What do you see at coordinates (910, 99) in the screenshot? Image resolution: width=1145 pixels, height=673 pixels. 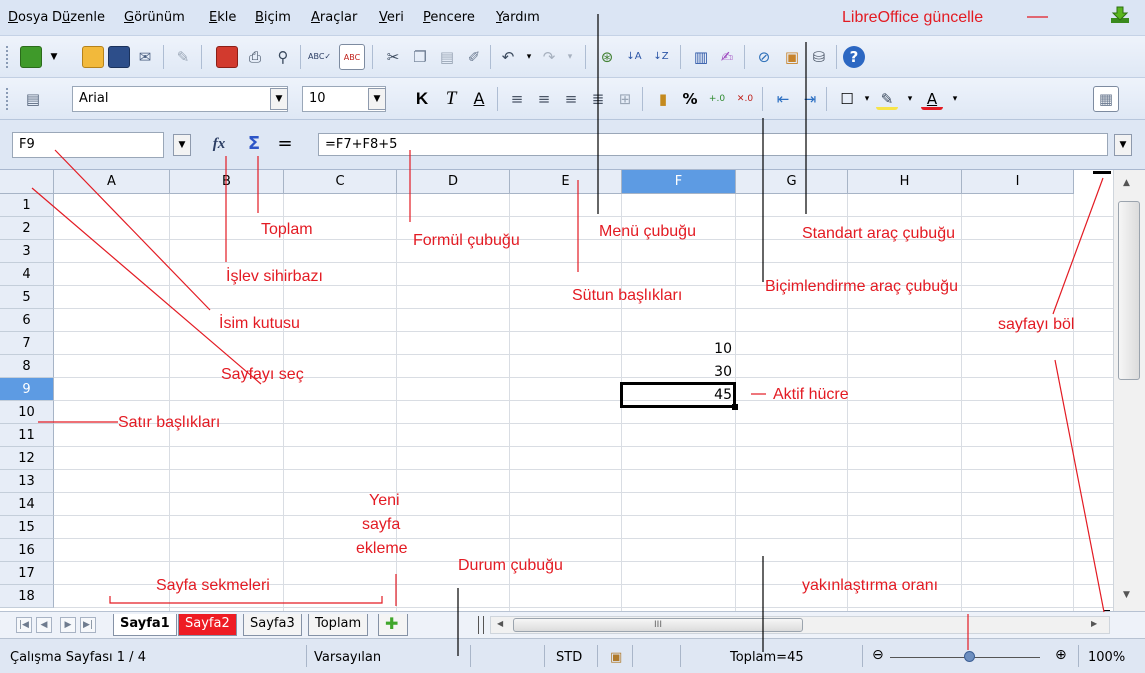 I see `background-color-dropdown-icon: ▾` at bounding box center [910, 99].